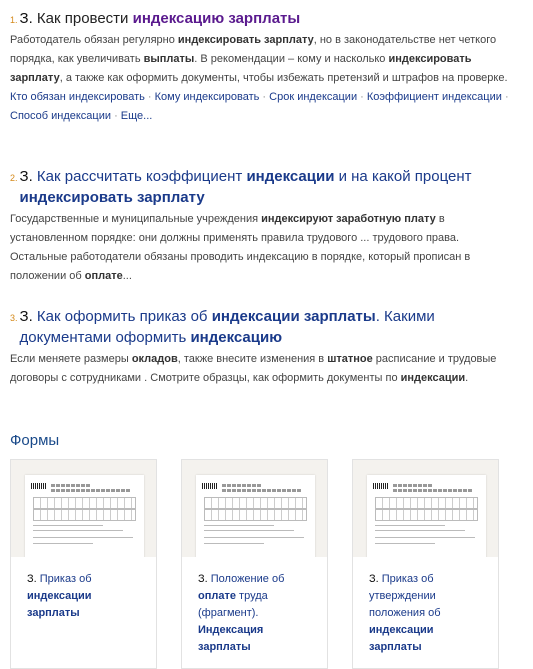 The height and width of the screenshot is (669, 533). Describe the element at coordinates (139, 176) in the screenshot. I see `text-fragment: Как рассчитать коэффициент` at that location.